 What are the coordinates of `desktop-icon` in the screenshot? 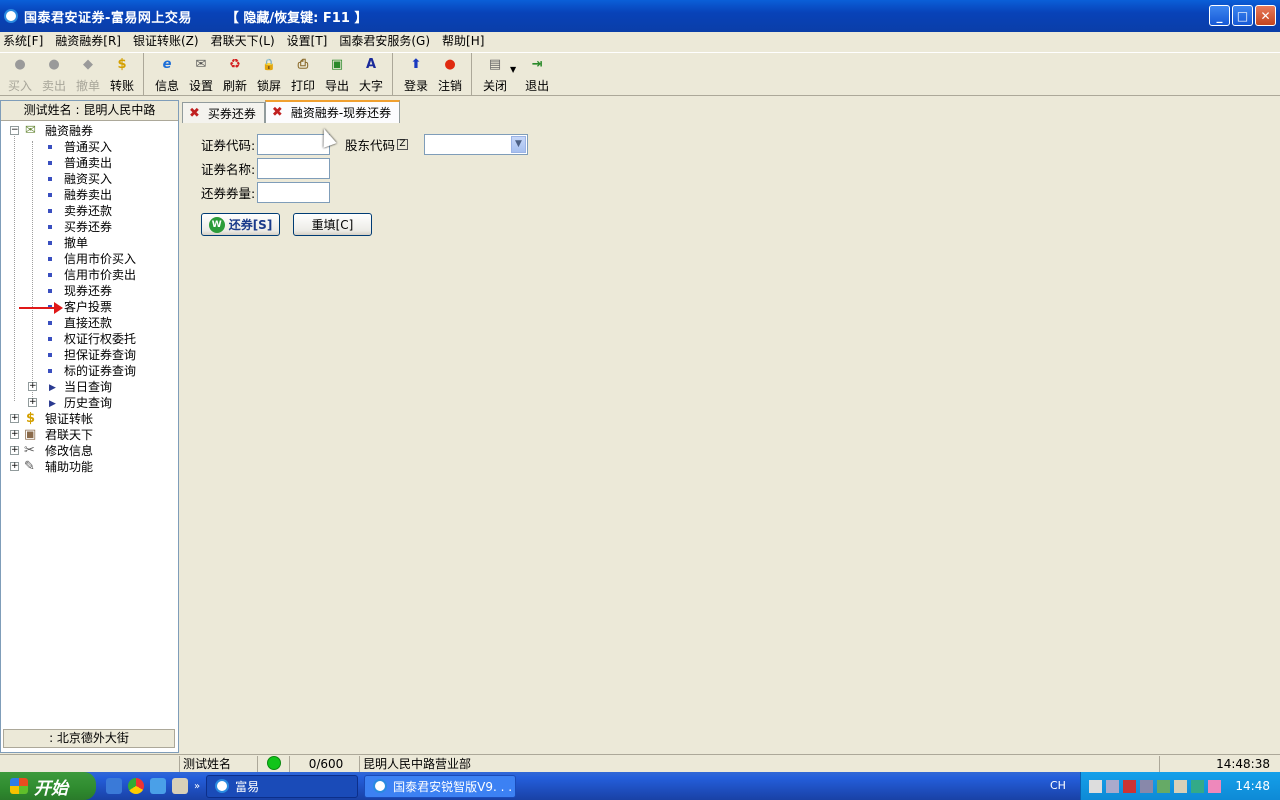 It's located at (114, 786).